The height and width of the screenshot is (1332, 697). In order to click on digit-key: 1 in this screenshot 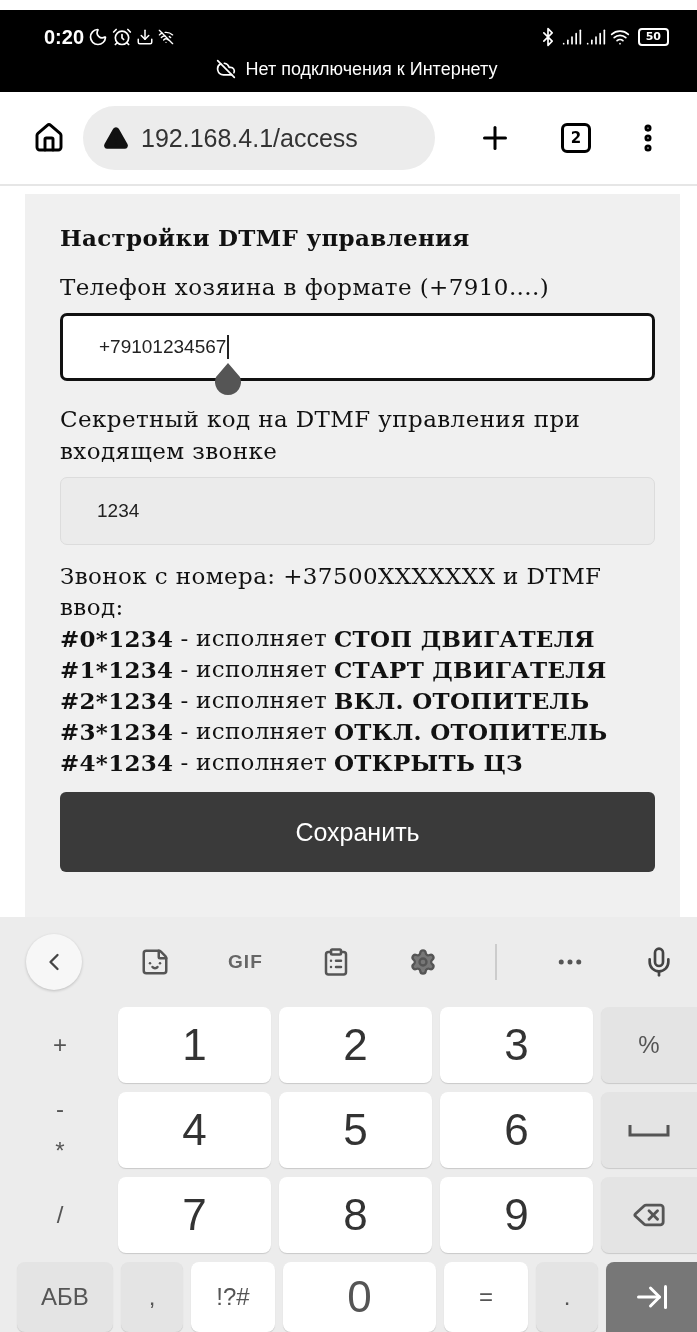, I will do `click(194, 1045)`.